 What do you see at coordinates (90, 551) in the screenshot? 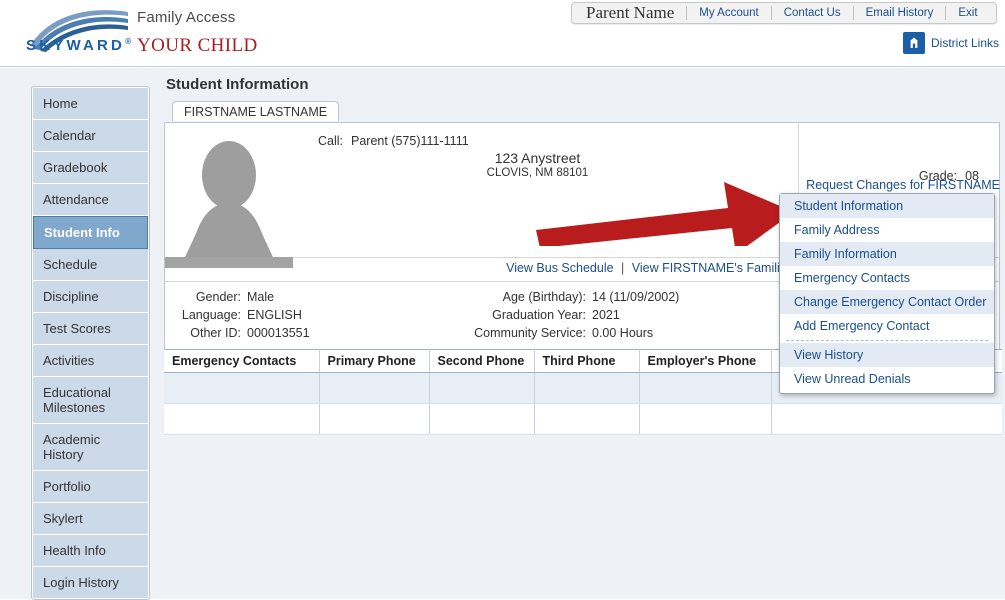
I see `sidebar-item-health-info: Health Info` at bounding box center [90, 551].